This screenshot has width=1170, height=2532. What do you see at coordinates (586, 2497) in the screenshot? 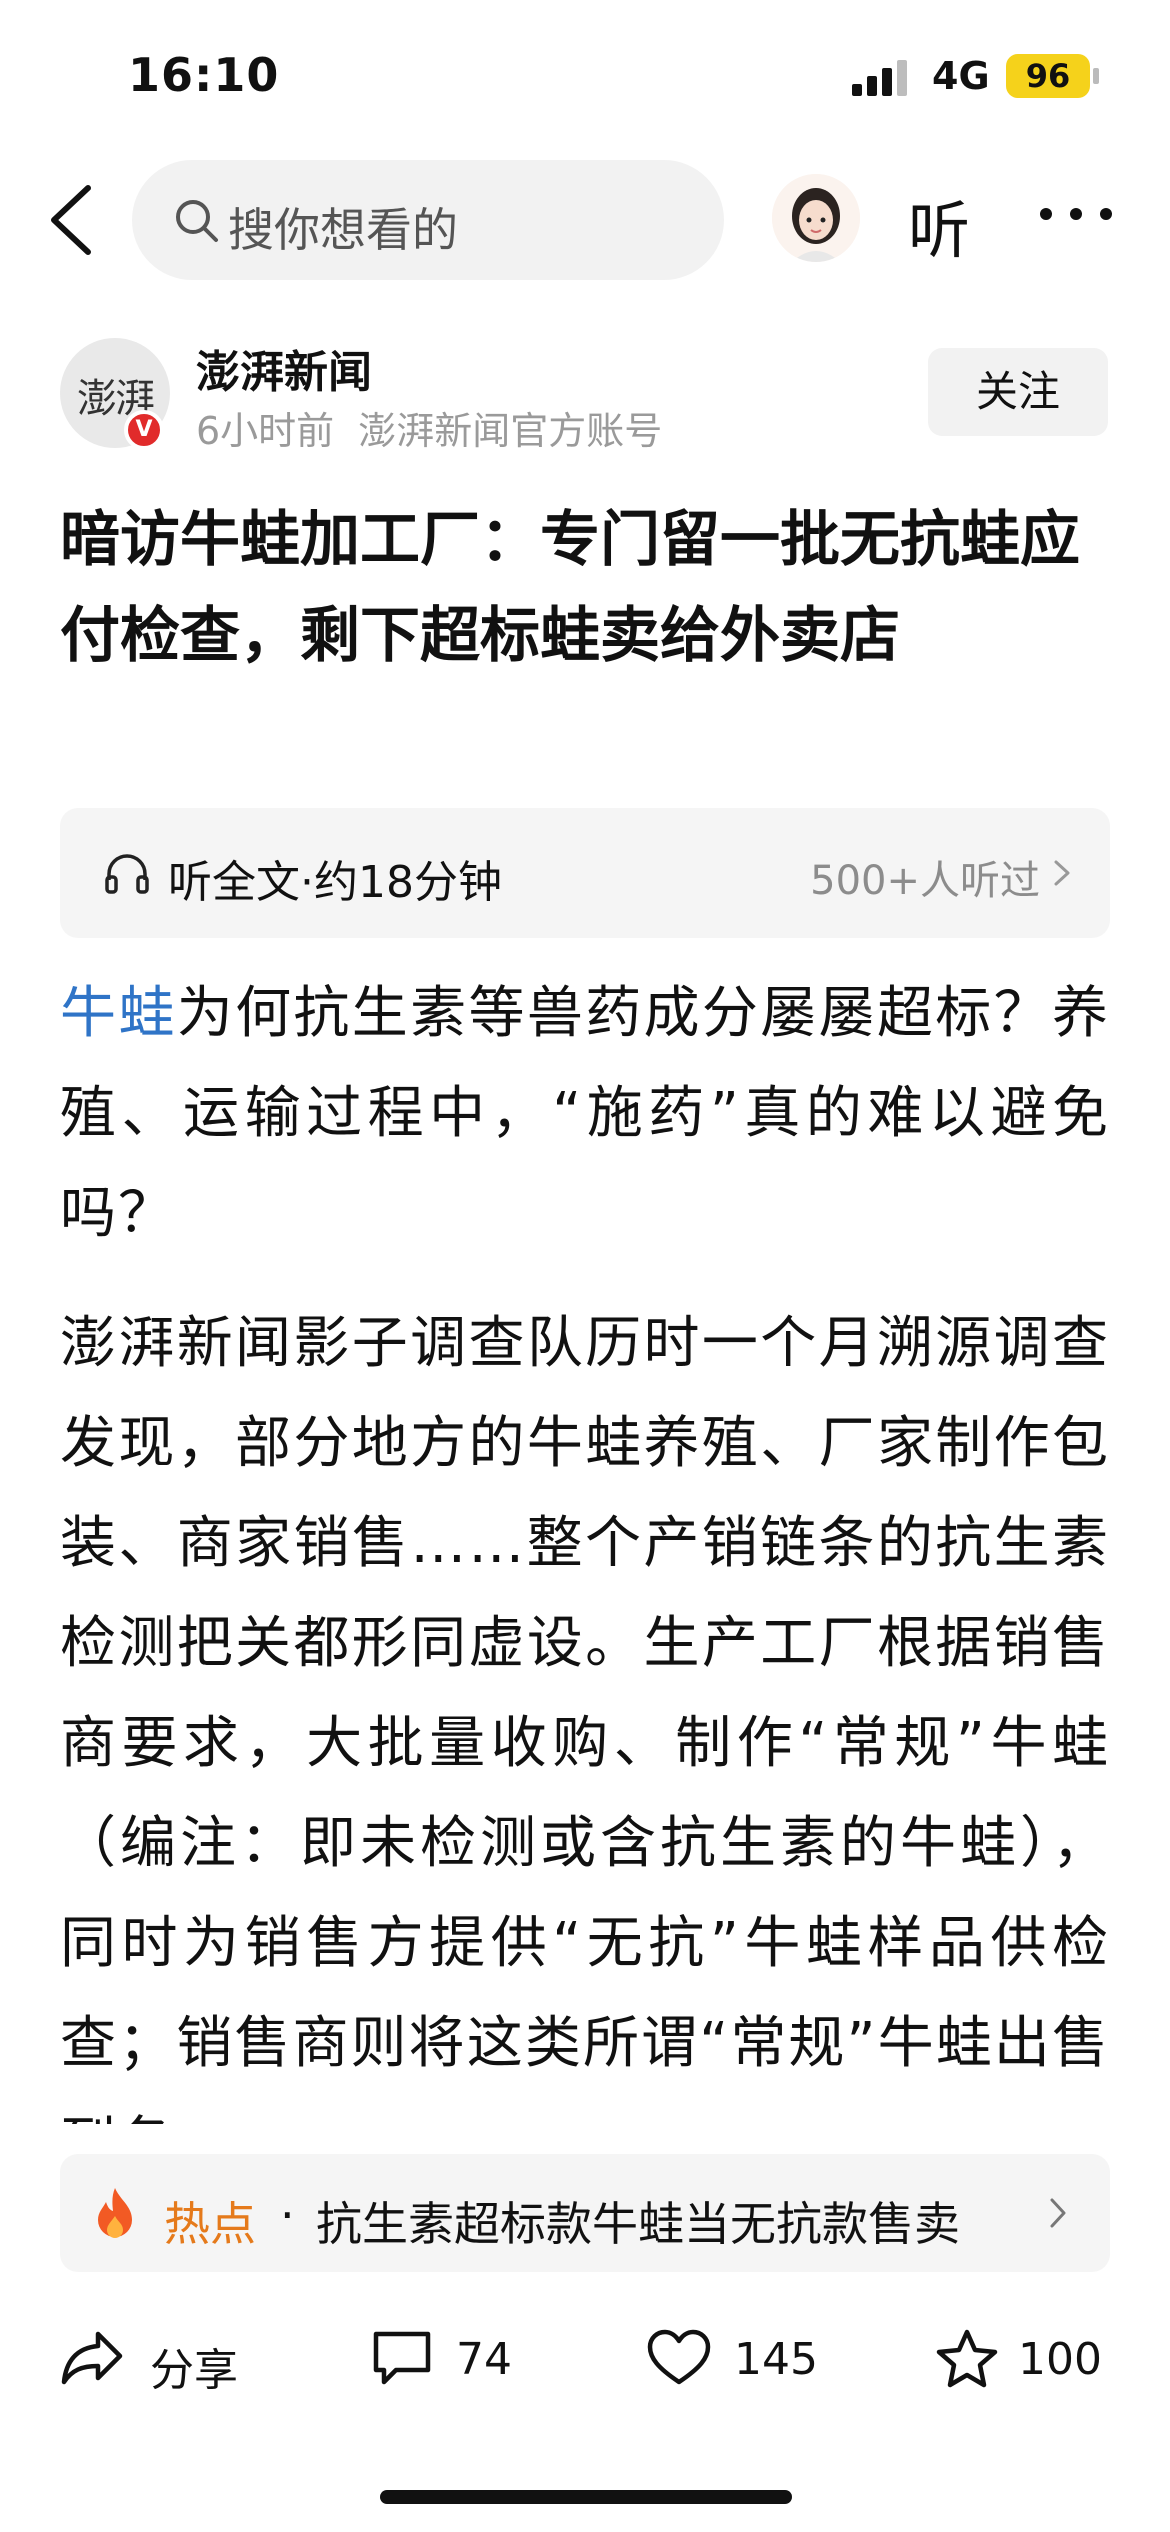
I see `home-indicator` at bounding box center [586, 2497].